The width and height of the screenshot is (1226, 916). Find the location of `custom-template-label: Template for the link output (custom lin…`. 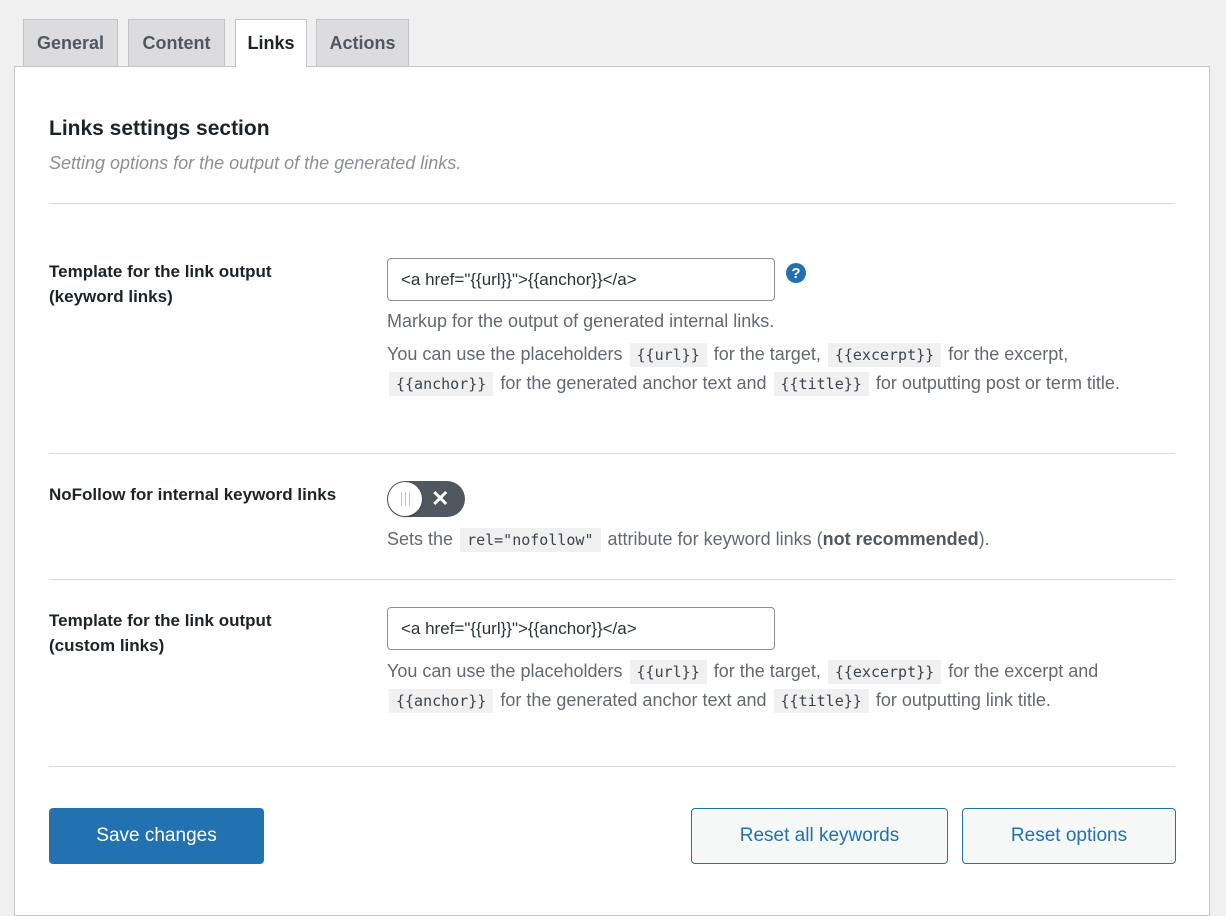

custom-template-label: Template for the link output (custom lin… is located at coordinates (160, 633).